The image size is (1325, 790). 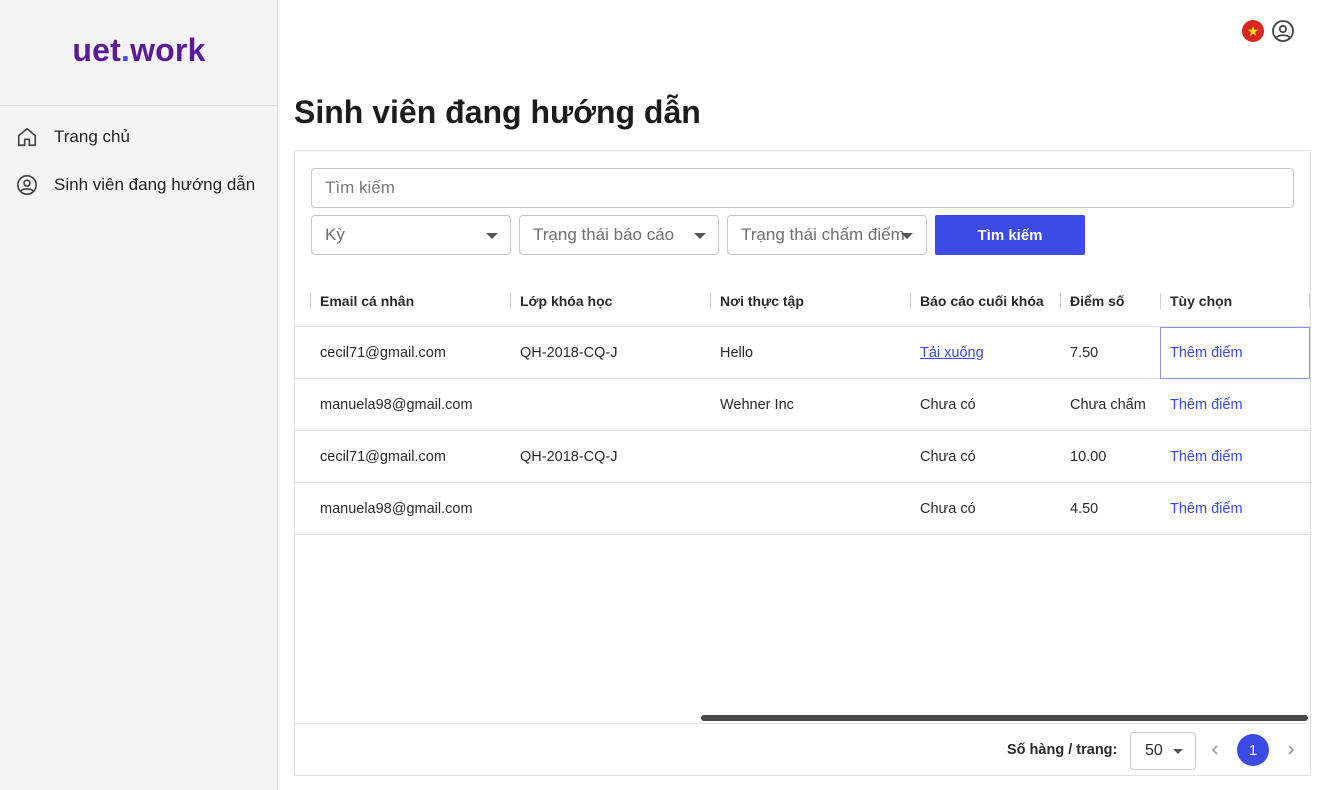 I want to click on cell-score: Chưa chấm, so click(x=1108, y=405).